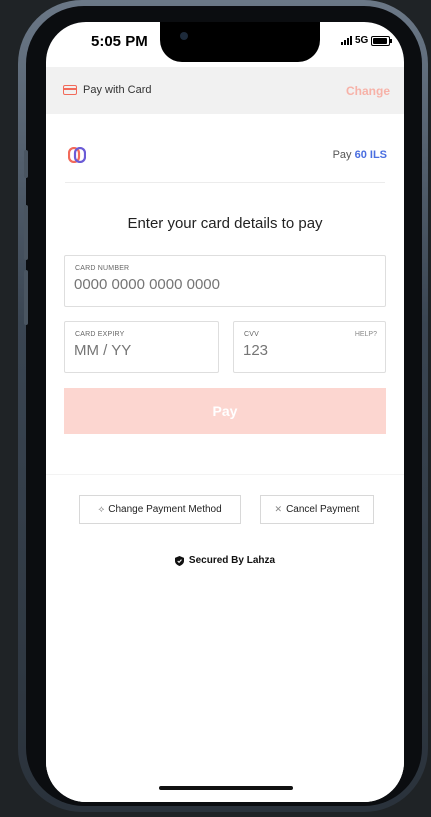 Image resolution: width=431 pixels, height=817 pixels. I want to click on battery-icon, so click(382, 40).